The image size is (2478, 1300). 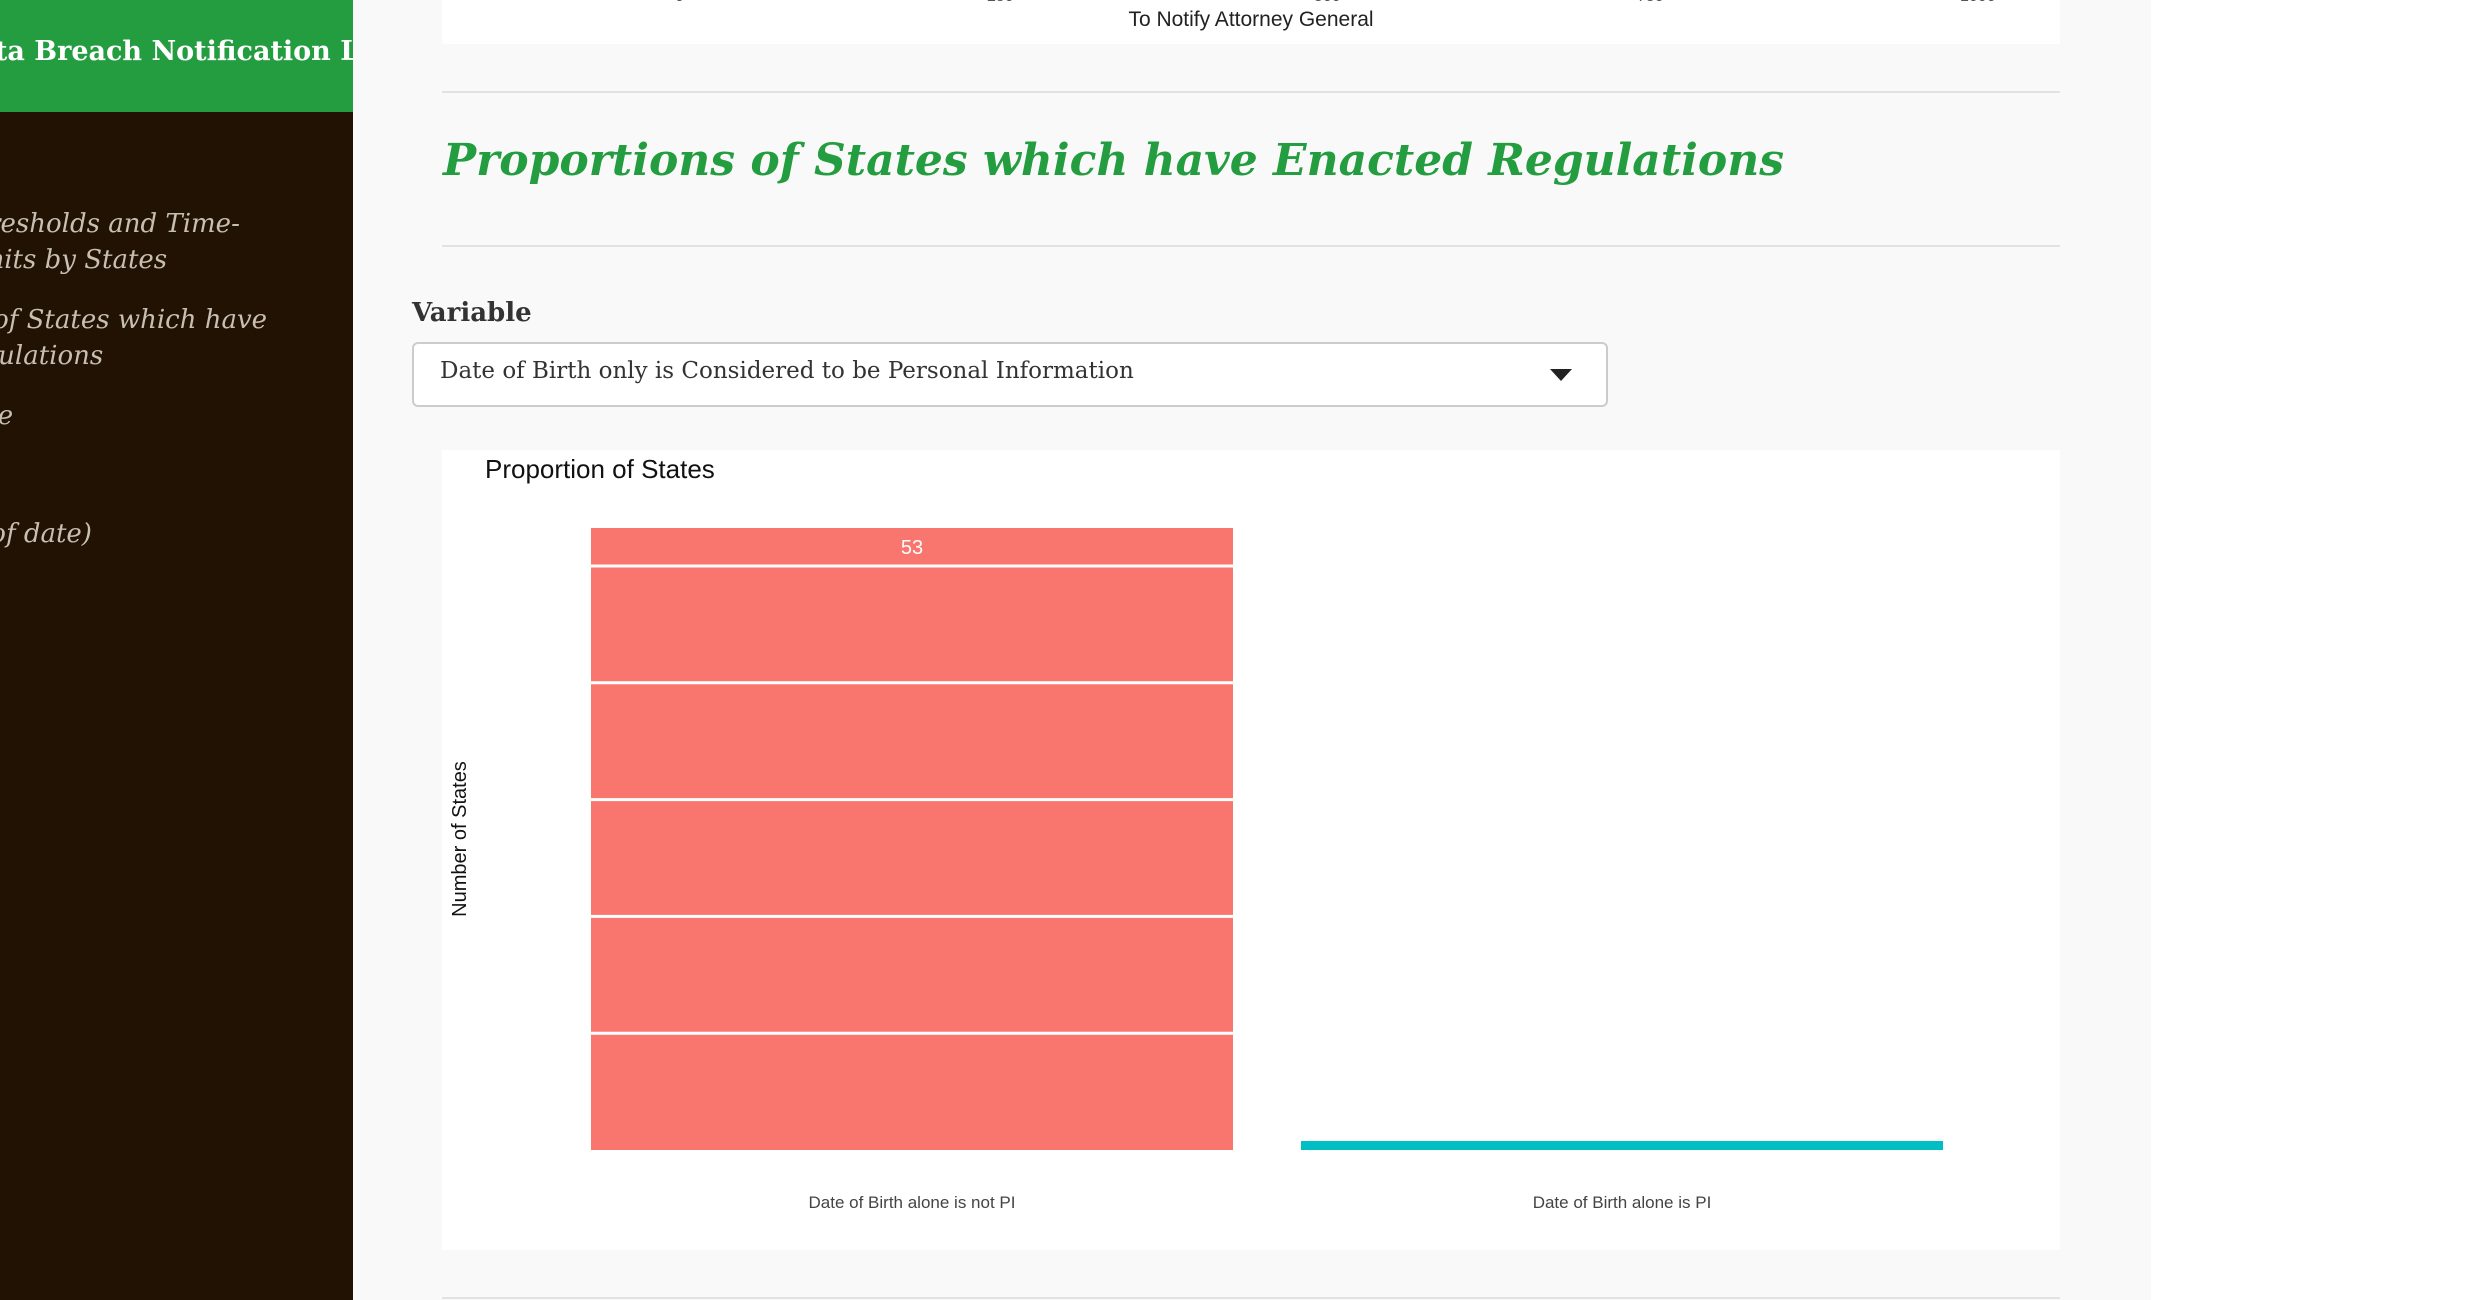 What do you see at coordinates (120, 242) in the screenshot?
I see `sidebar-item-thresholds: Thresholds and Time- Limits by States` at bounding box center [120, 242].